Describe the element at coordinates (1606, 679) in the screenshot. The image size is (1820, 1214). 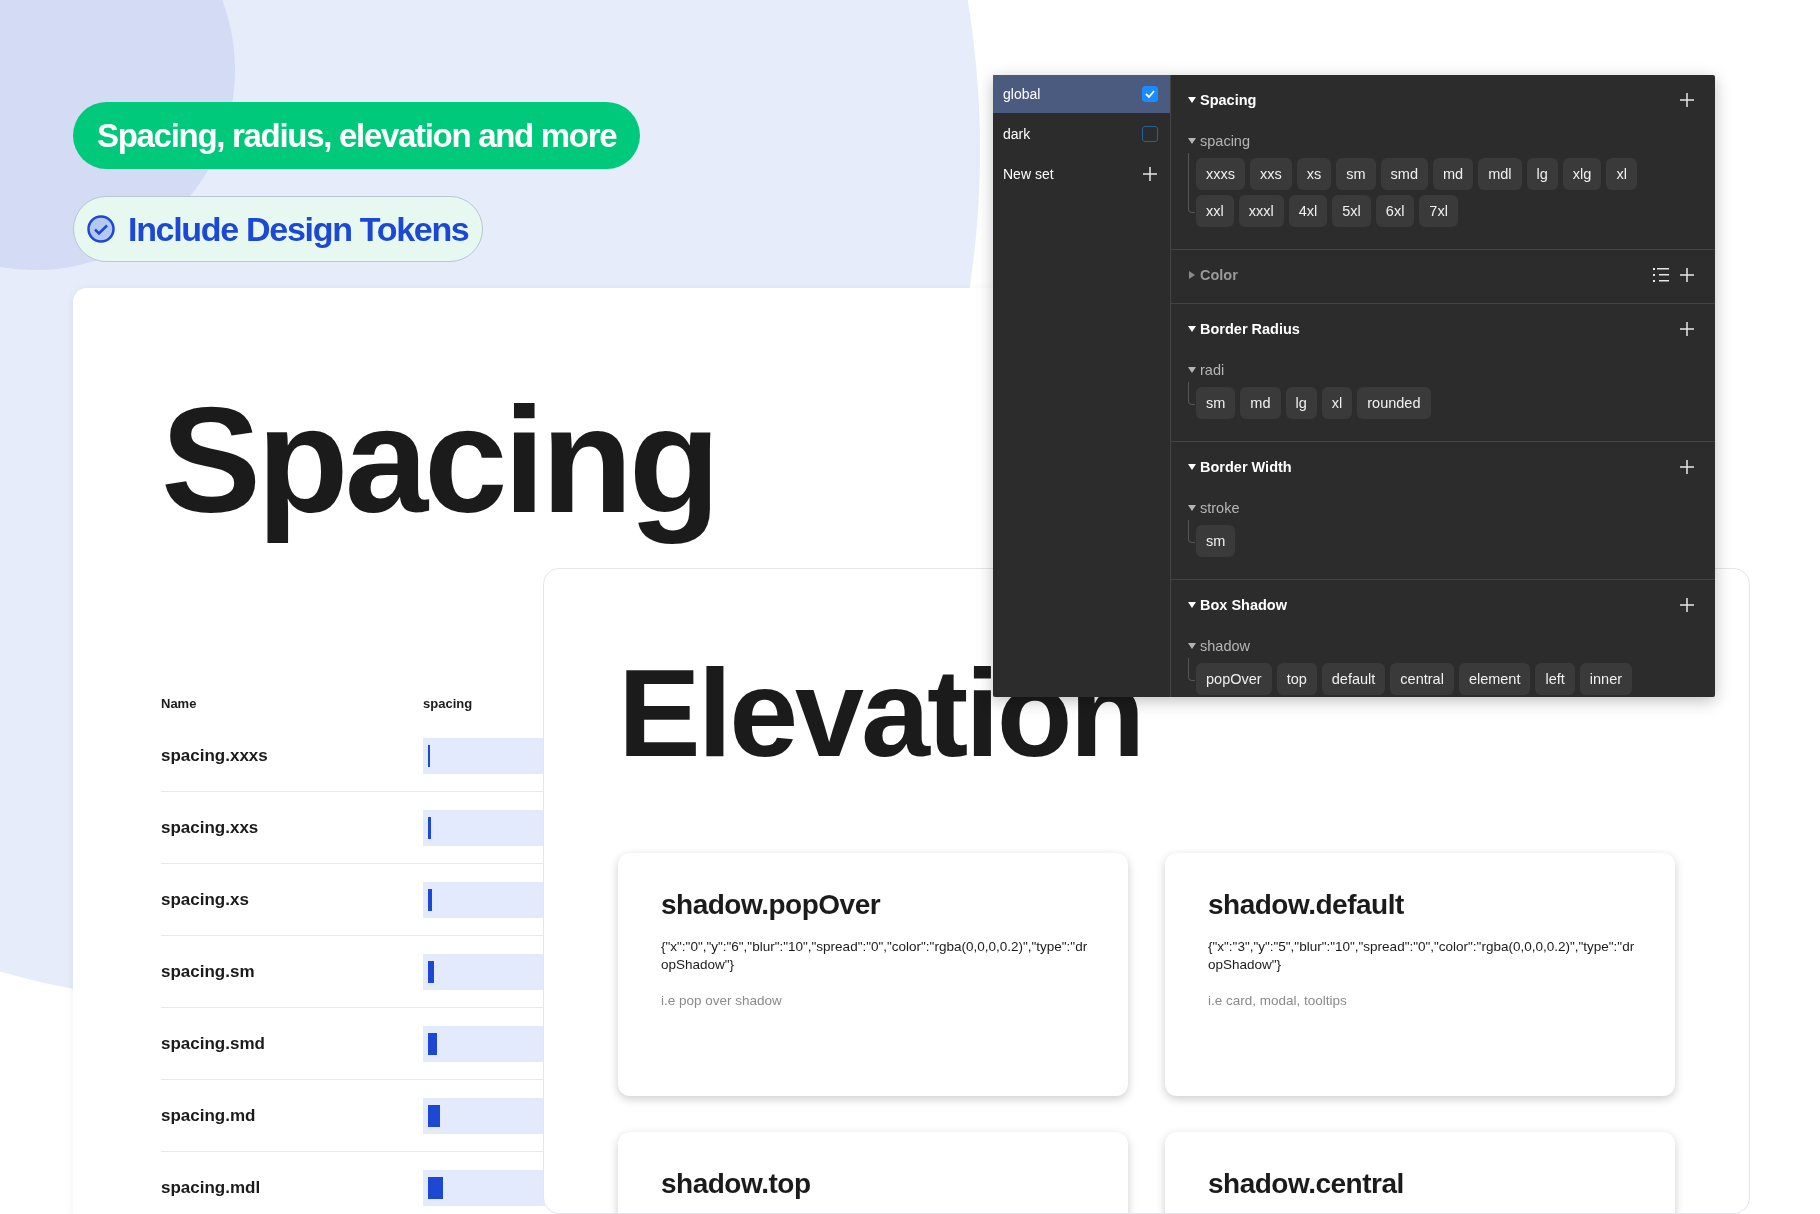
I see `token-chip: inner` at that location.